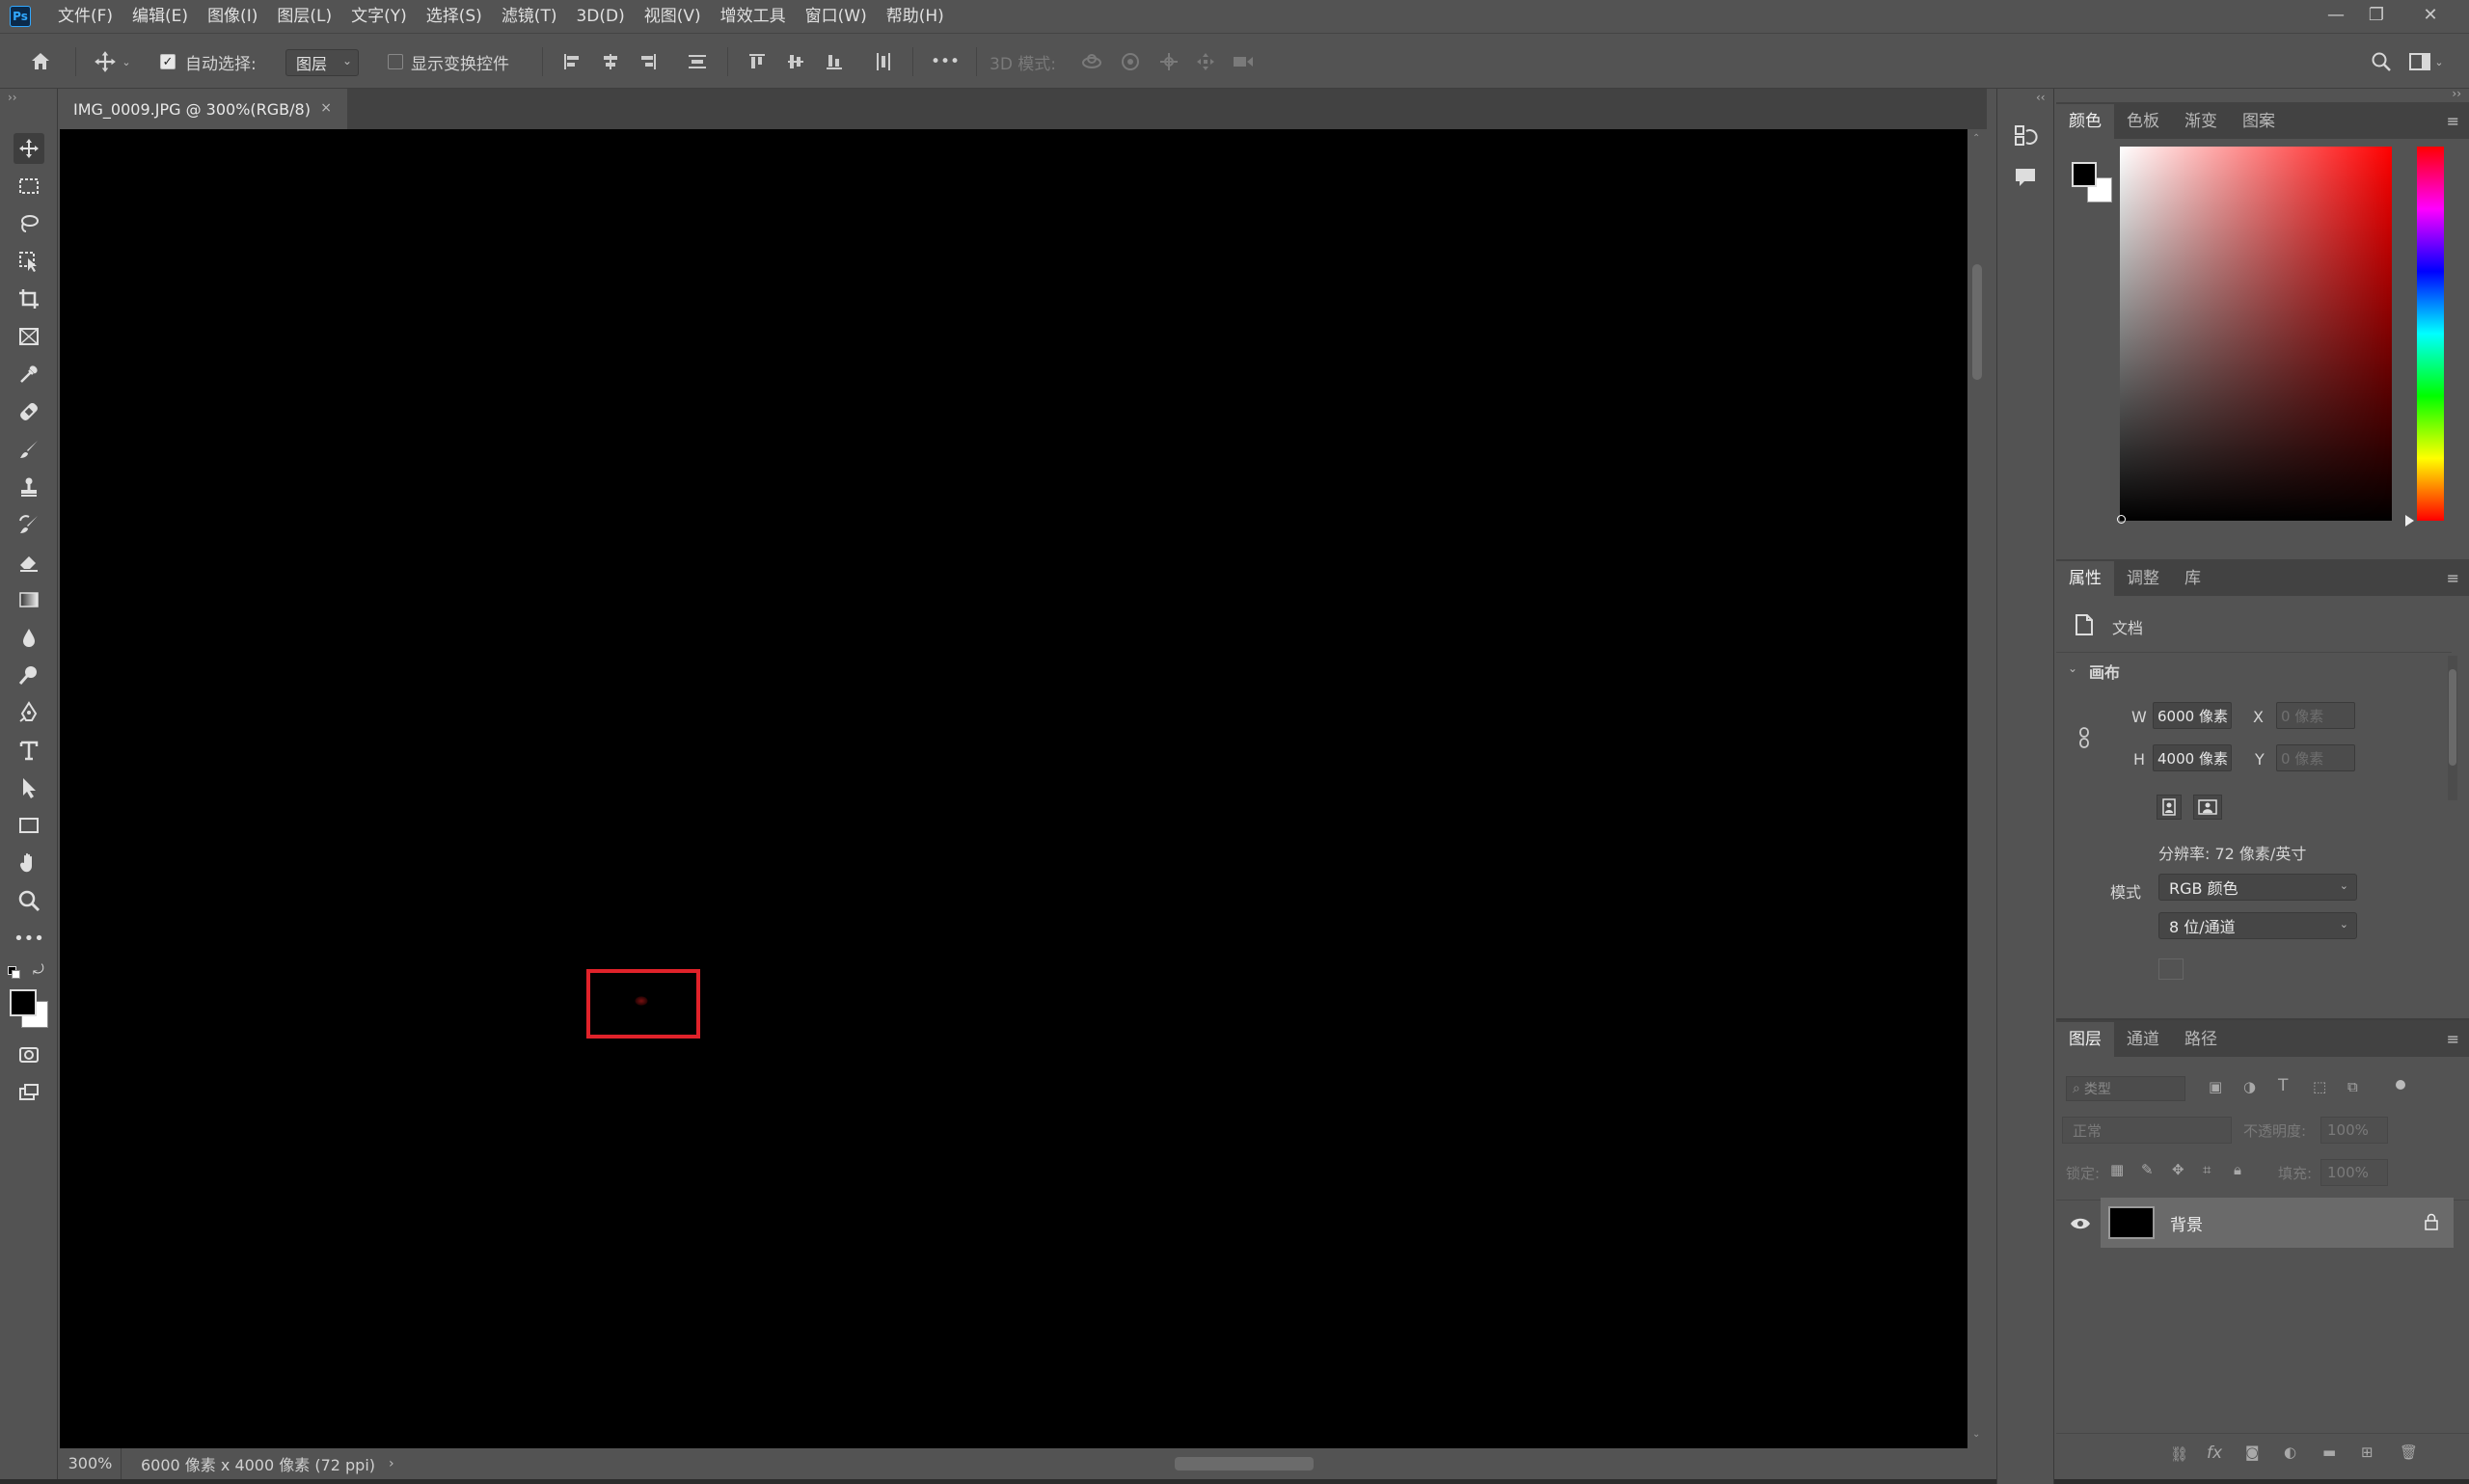 The image size is (2469, 1484). I want to click on lasso-tool-icon, so click(29, 223).